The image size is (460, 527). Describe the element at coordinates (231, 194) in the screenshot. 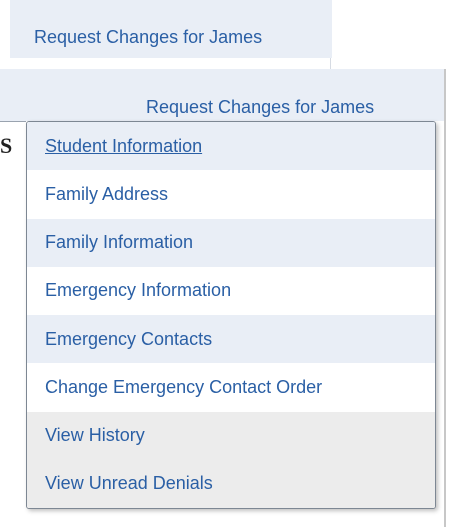

I see `menu-item-family-address: Family Address` at that location.